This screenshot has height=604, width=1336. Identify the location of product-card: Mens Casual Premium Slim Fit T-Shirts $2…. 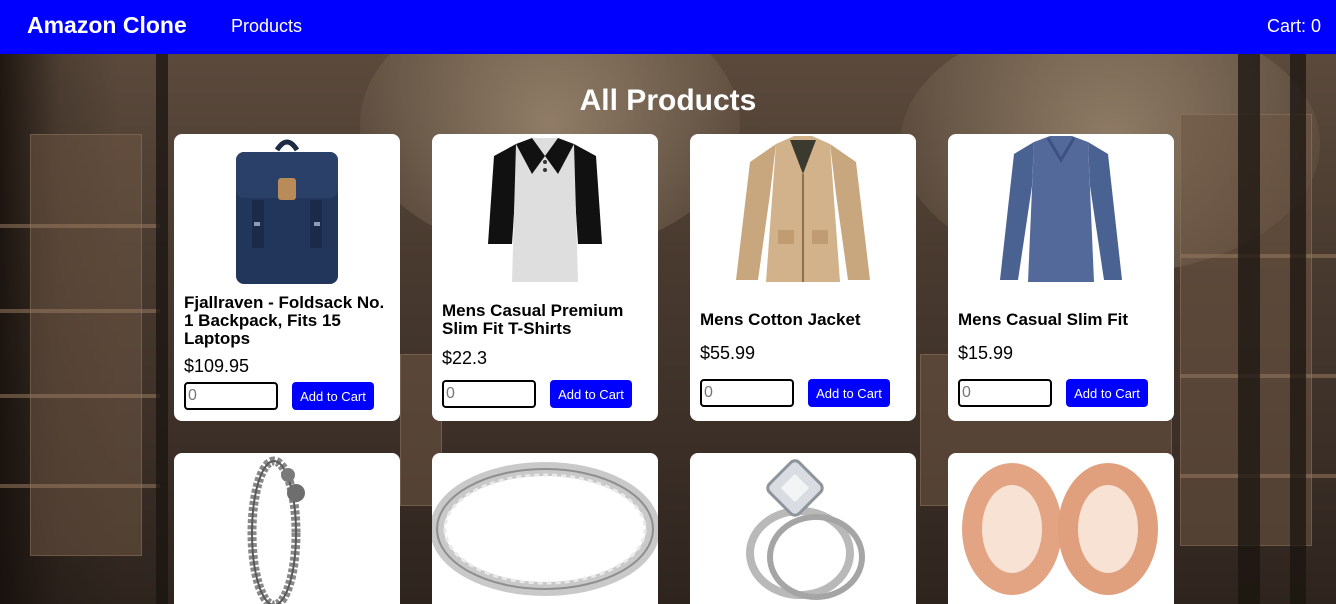
(545, 277).